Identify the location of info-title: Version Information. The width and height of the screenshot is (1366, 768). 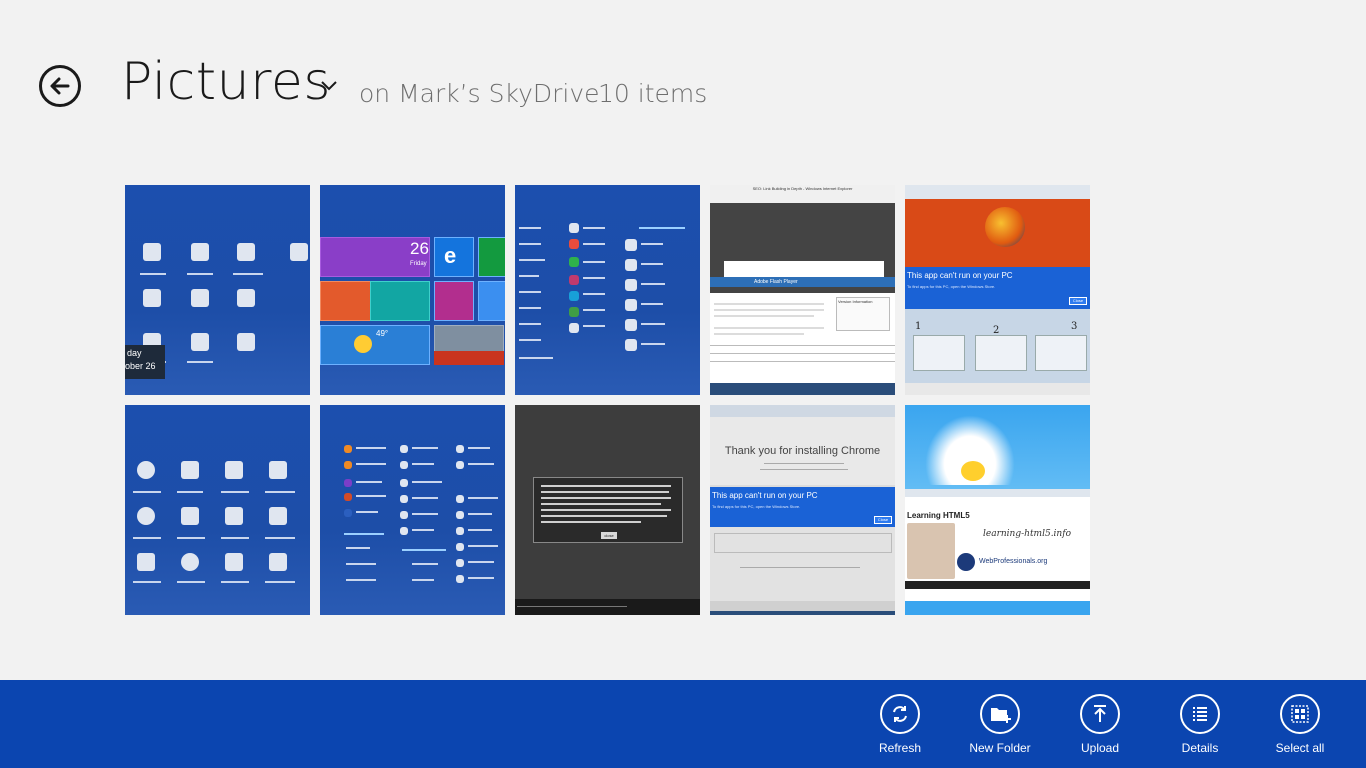
(855, 301).